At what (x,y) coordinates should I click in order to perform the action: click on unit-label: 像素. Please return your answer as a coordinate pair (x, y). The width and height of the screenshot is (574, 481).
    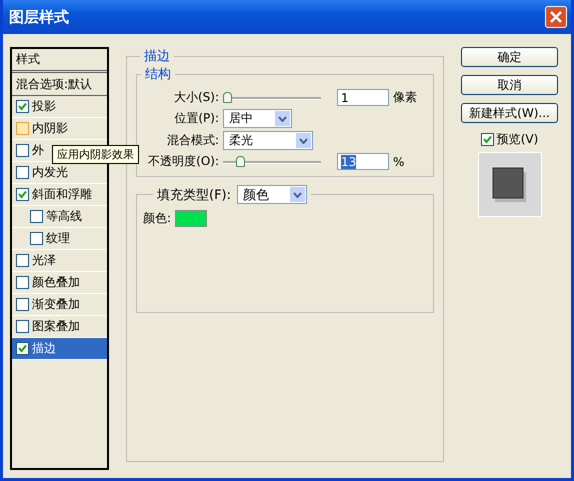
    Looking at the image, I should click on (405, 97).